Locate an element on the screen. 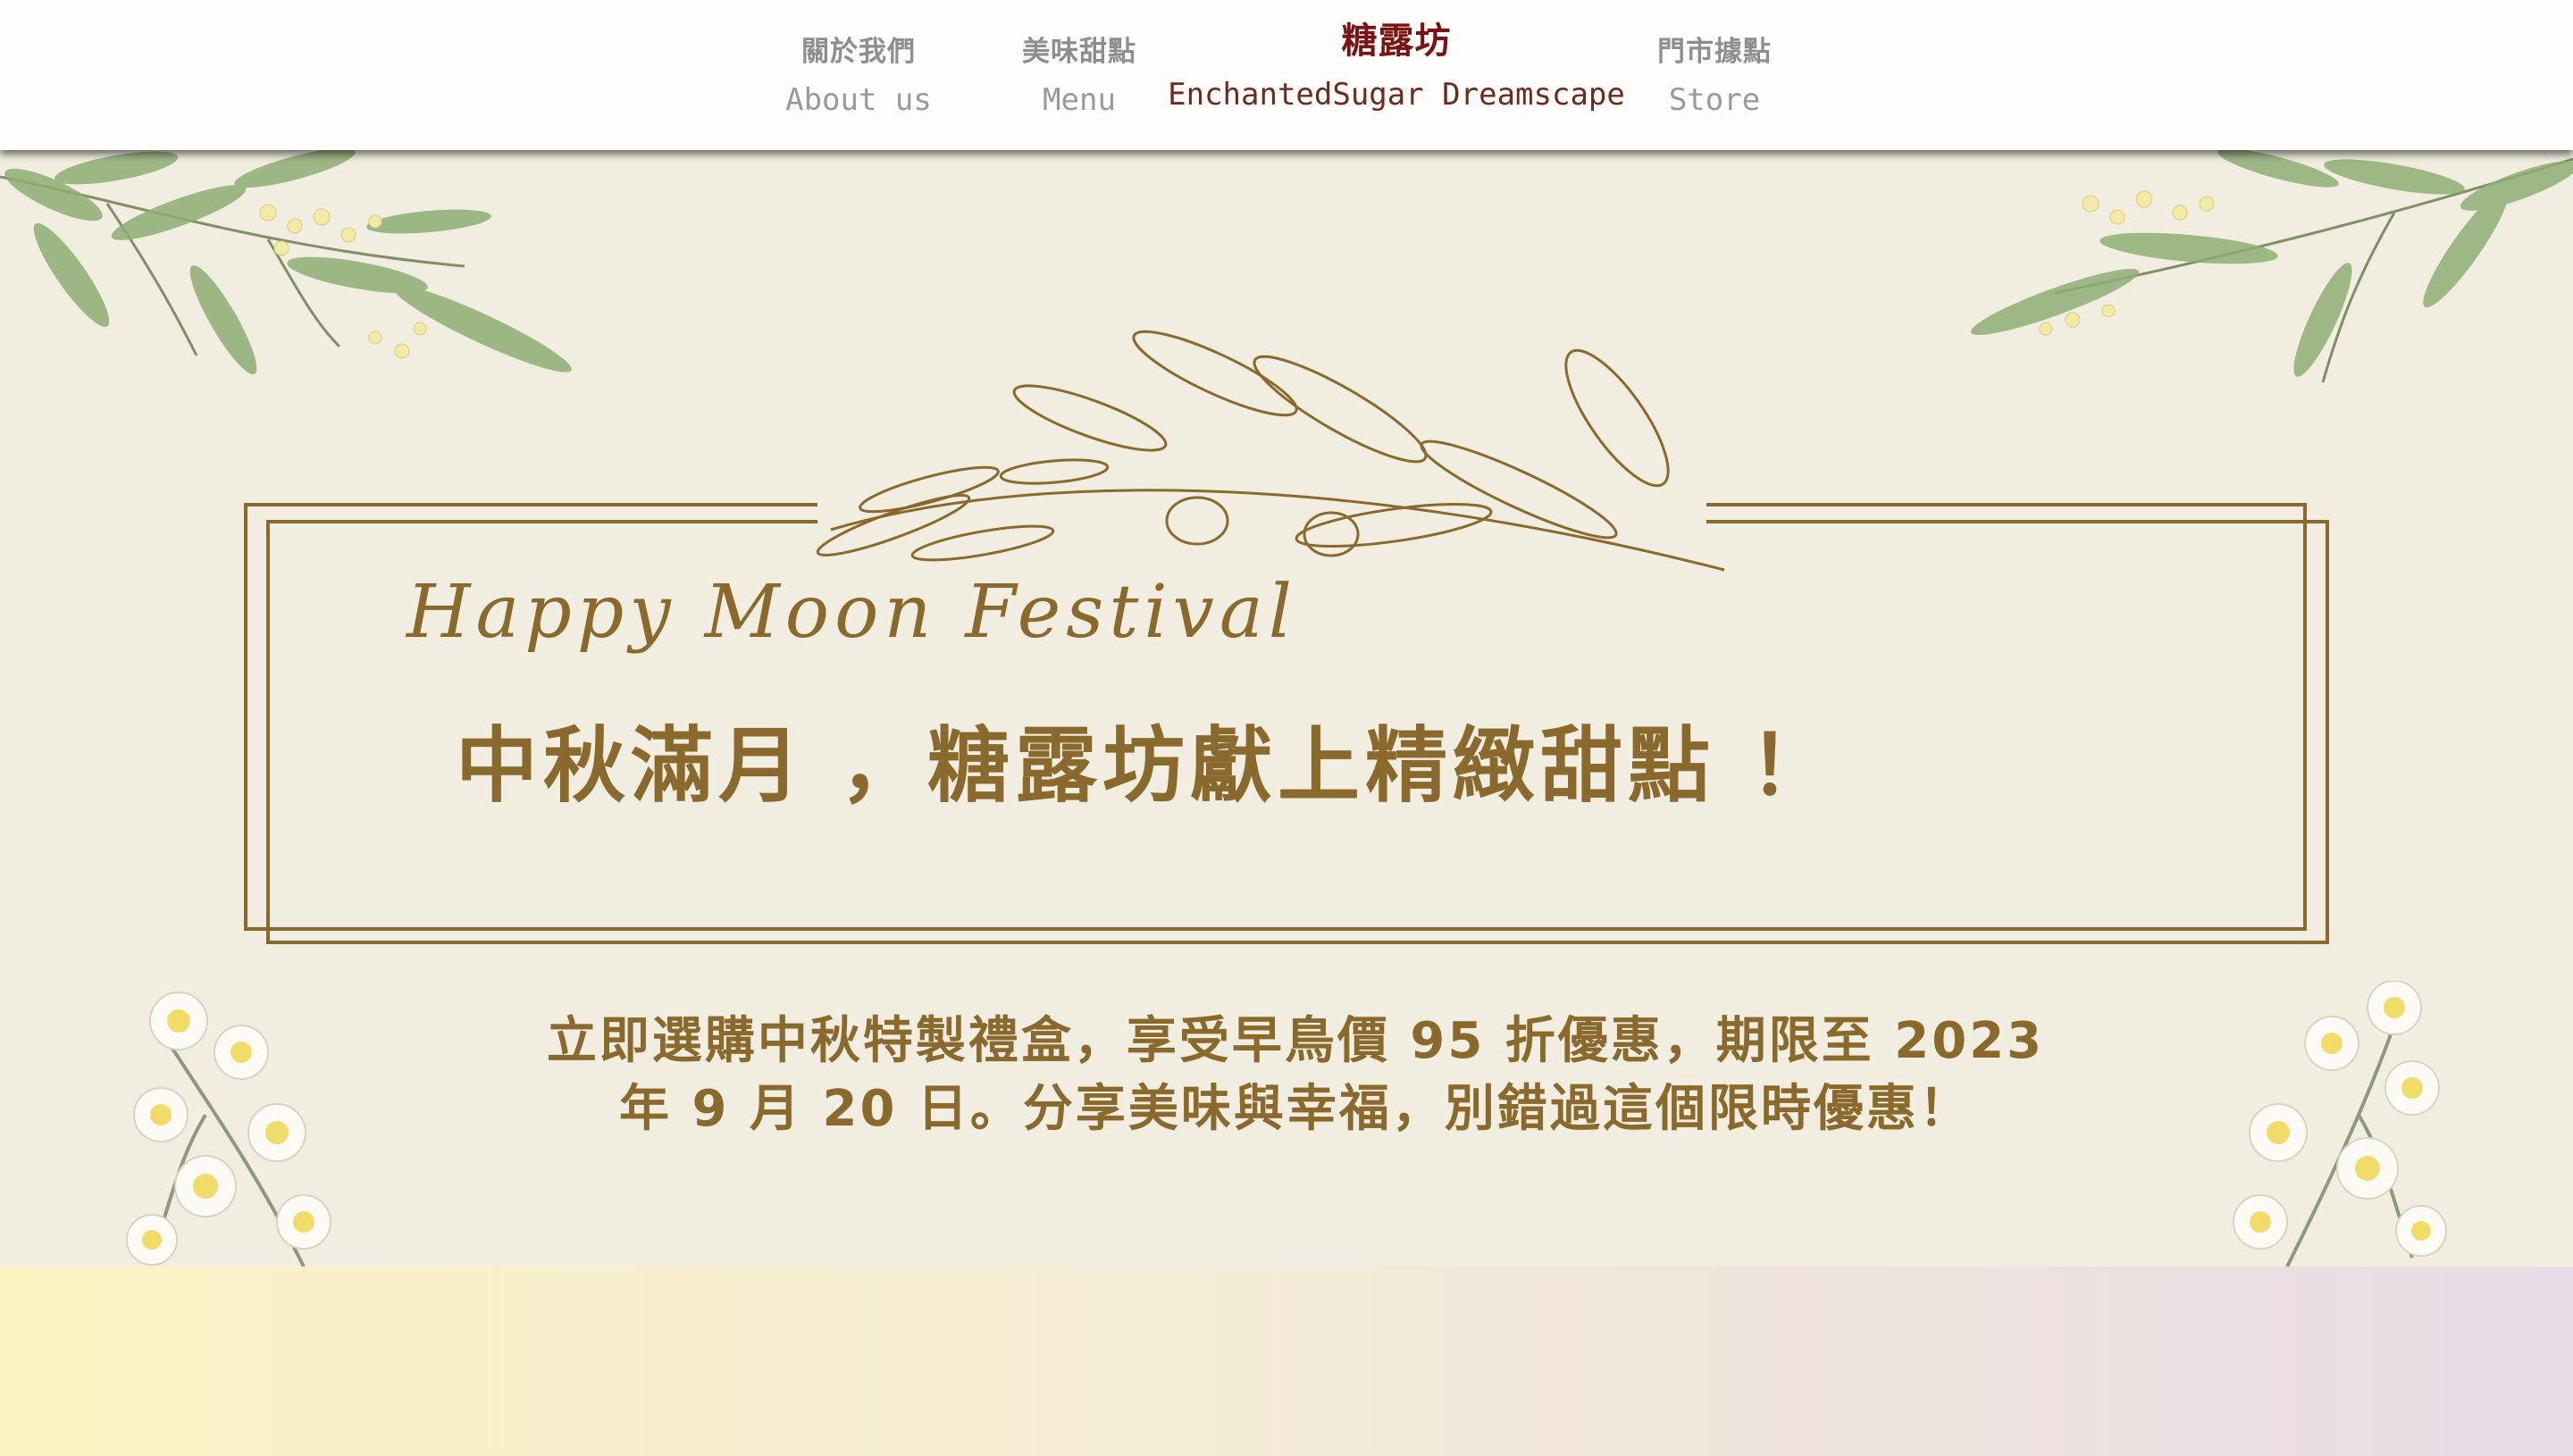 Image resolution: width=2573 pixels, height=1456 pixels. nav-store-en: Store is located at coordinates (1714, 100).